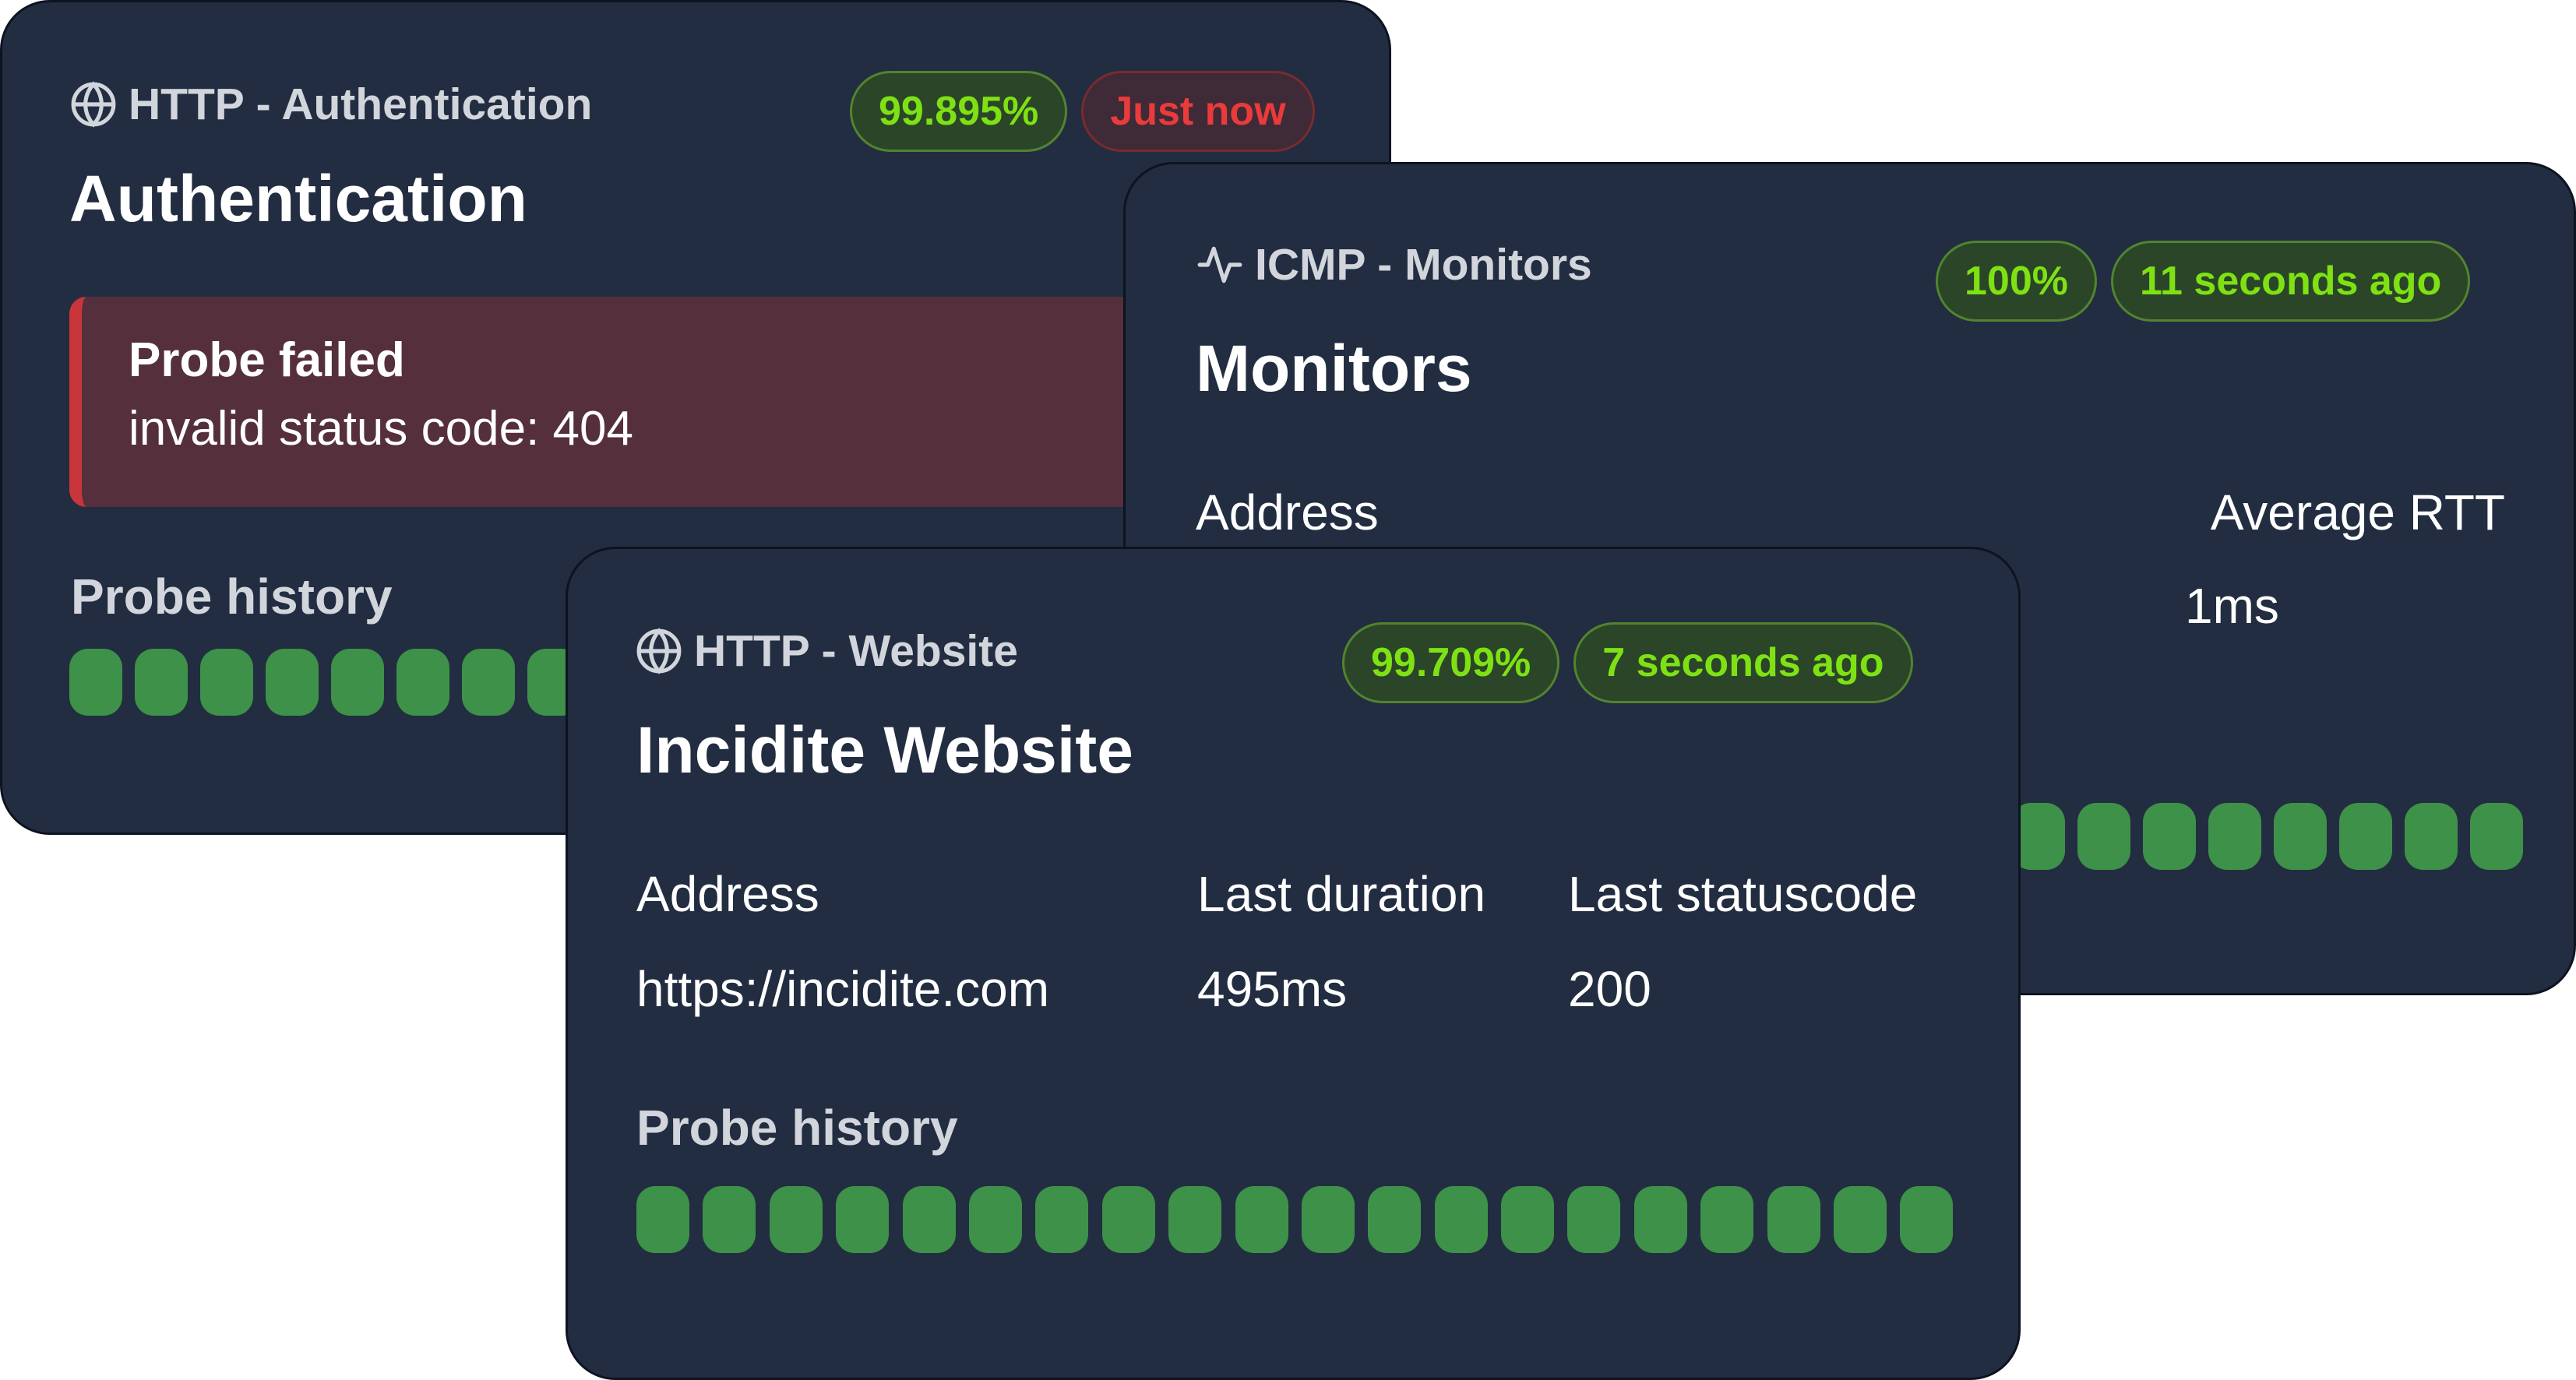  I want to click on last-checked-badge: 11 seconds ago, so click(2291, 281).